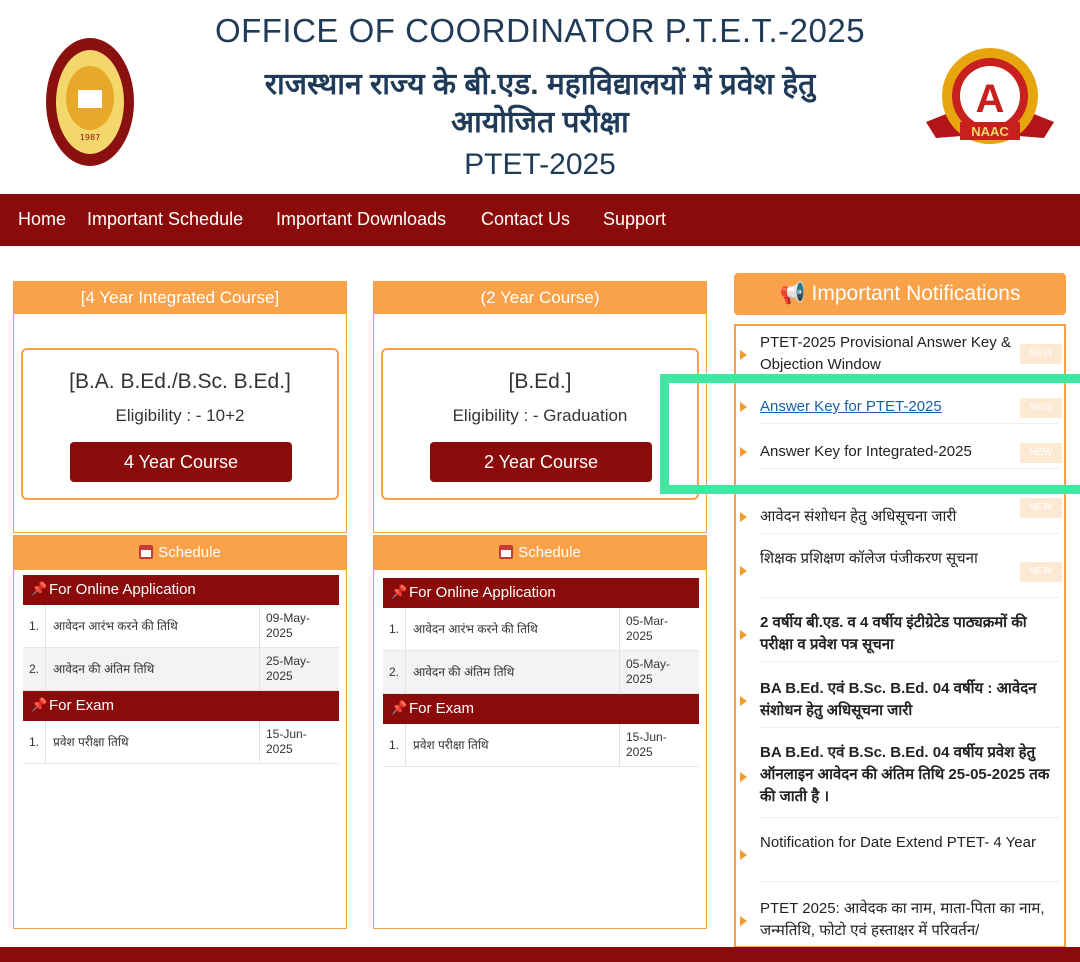 Image resolution: width=1080 pixels, height=962 pixels. I want to click on naac-badge: A NAAC, so click(990, 96).